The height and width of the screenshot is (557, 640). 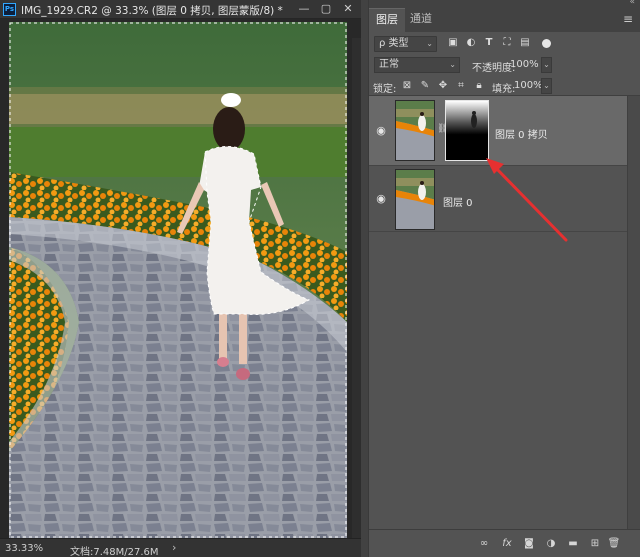 What do you see at coordinates (407, 86) in the screenshot?
I see `lock-transparency-icon: ⊠` at bounding box center [407, 86].